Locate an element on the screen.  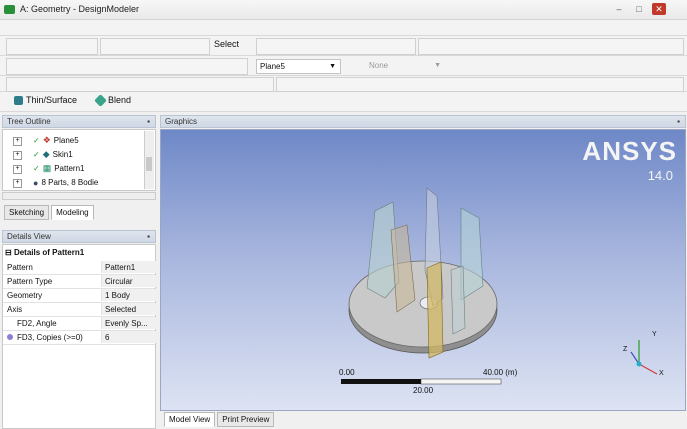
details-key: FD2, Angle is located at coordinates (37, 323).